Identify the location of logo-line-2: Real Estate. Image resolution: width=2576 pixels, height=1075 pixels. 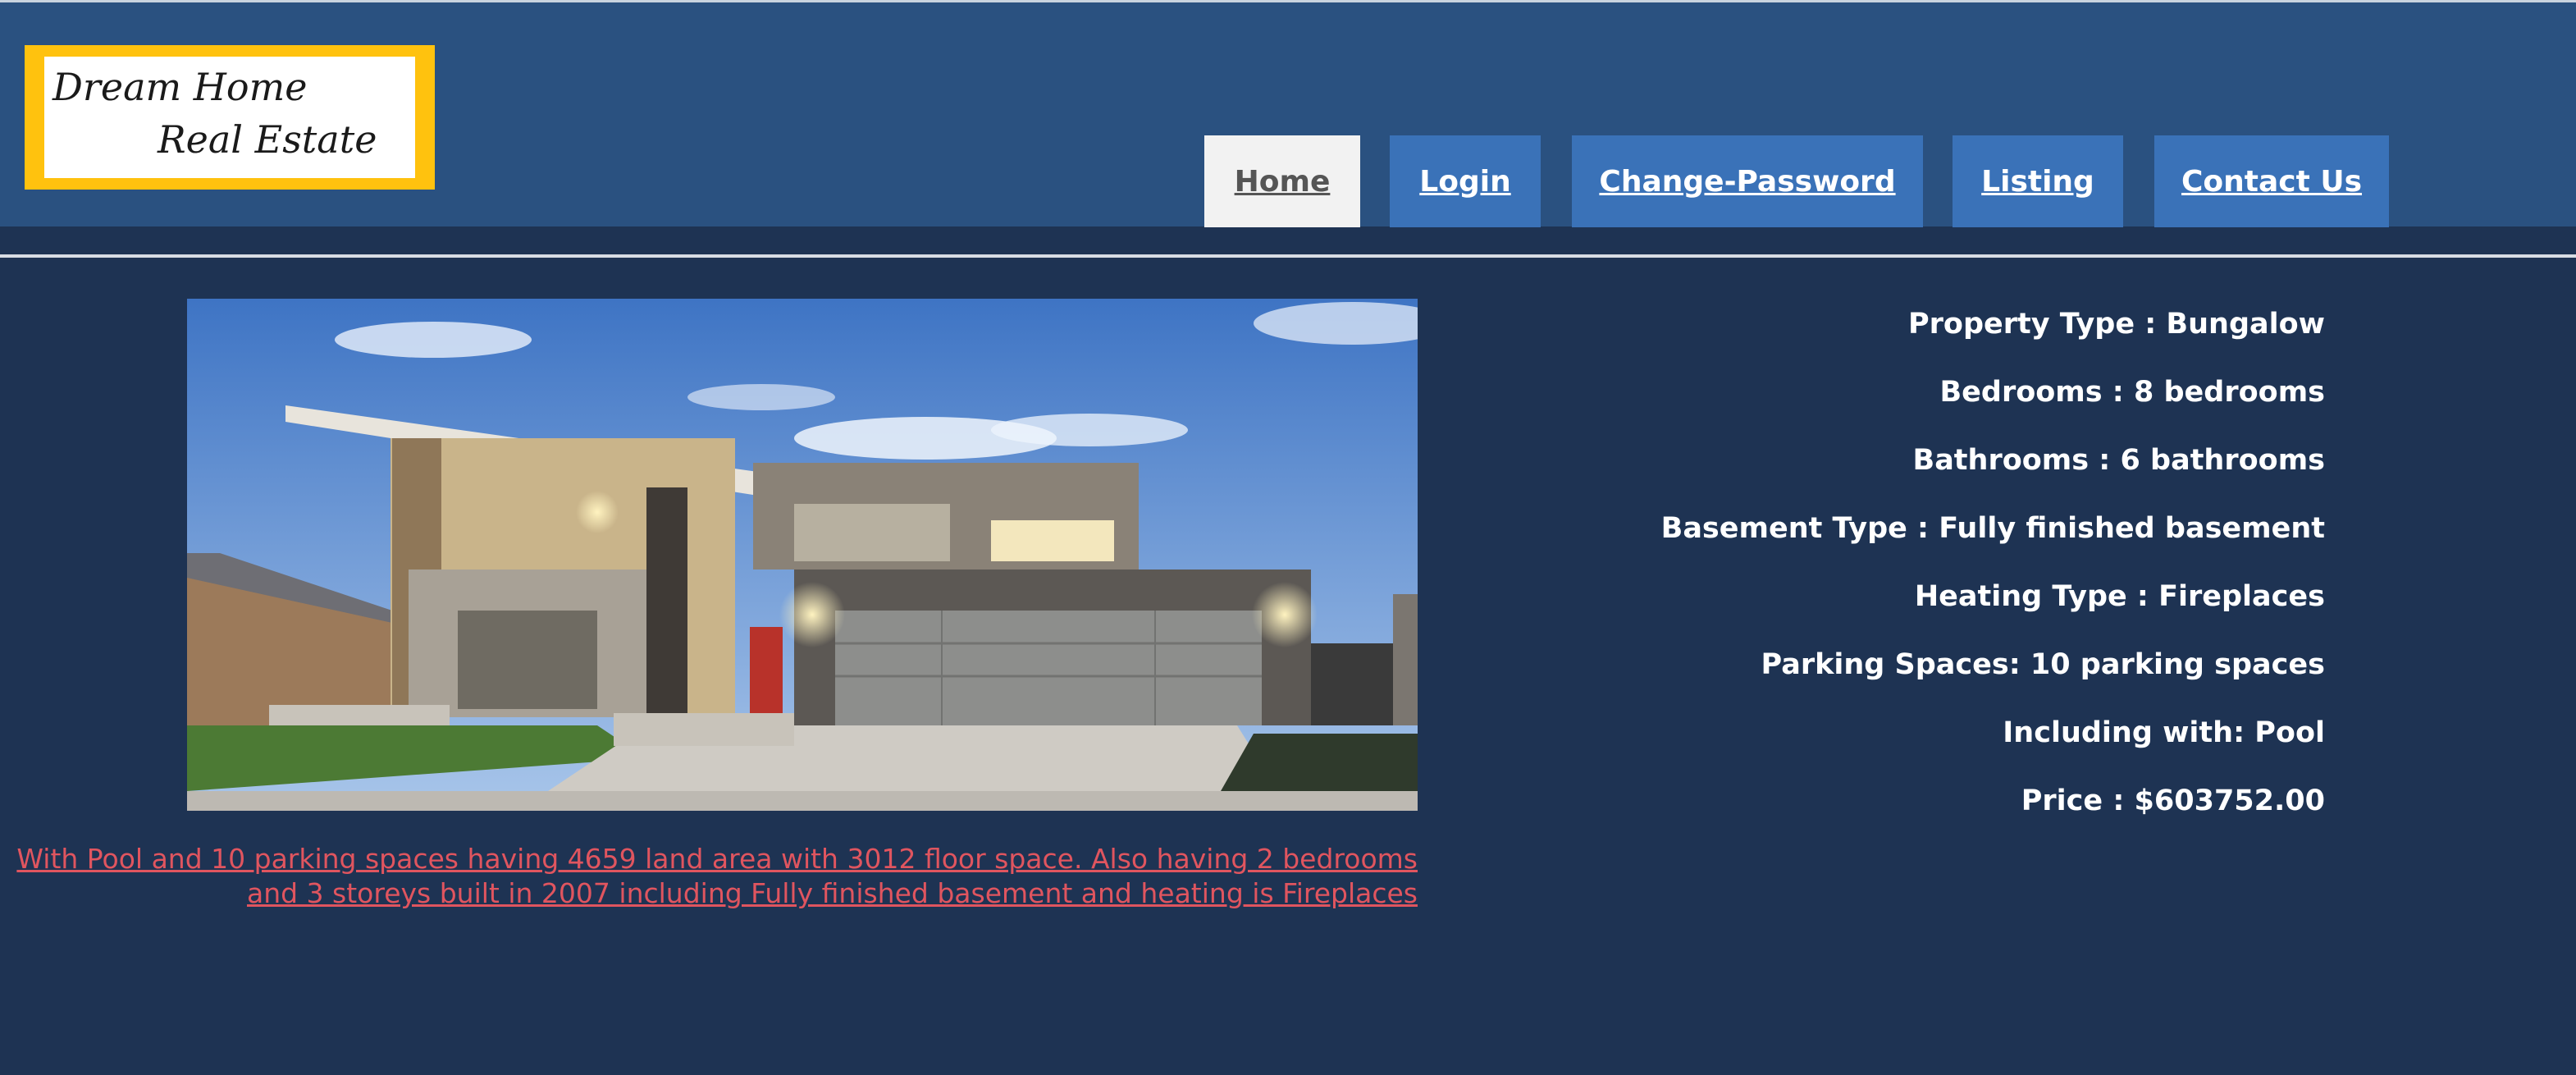
(268, 139).